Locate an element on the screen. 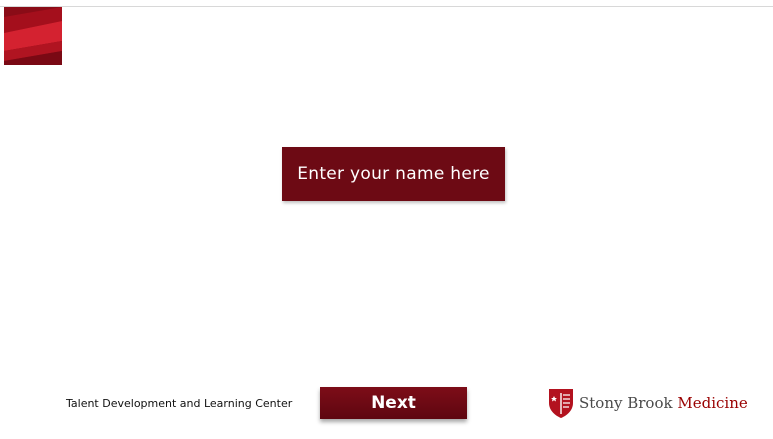 This screenshot has height=439, width=773. org-name: Talent Development and Learning Center is located at coordinates (179, 403).